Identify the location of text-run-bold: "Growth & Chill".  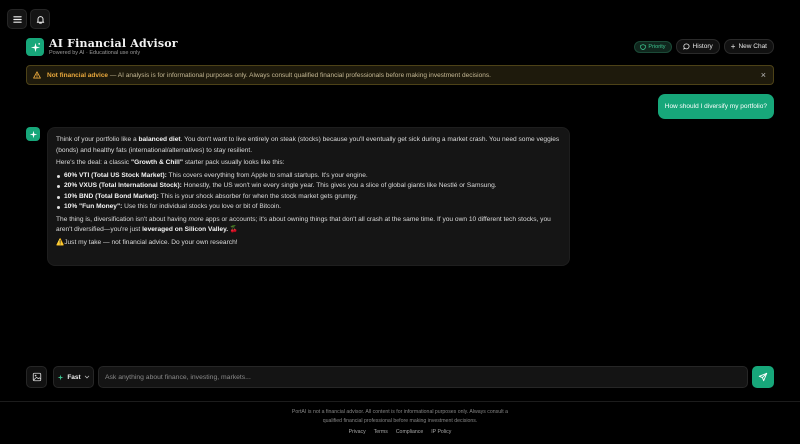
(156, 162).